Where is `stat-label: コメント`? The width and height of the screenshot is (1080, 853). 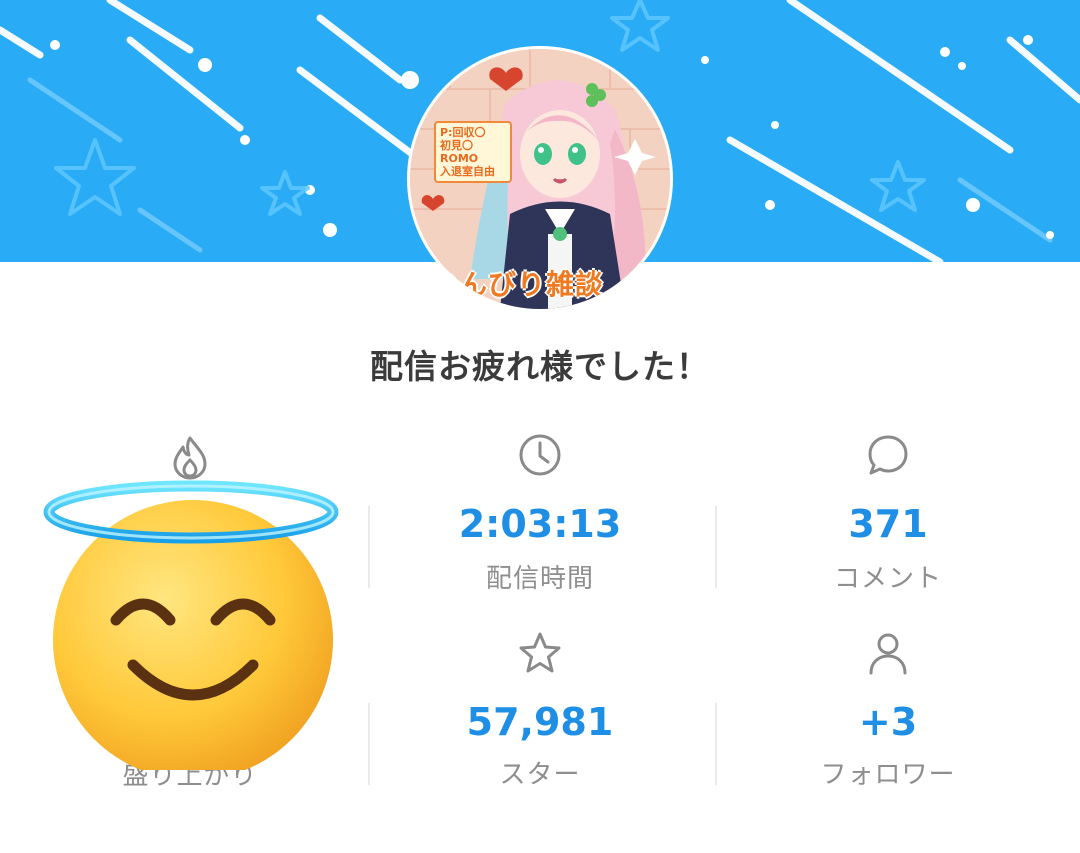
stat-label: コメント is located at coordinates (887, 579).